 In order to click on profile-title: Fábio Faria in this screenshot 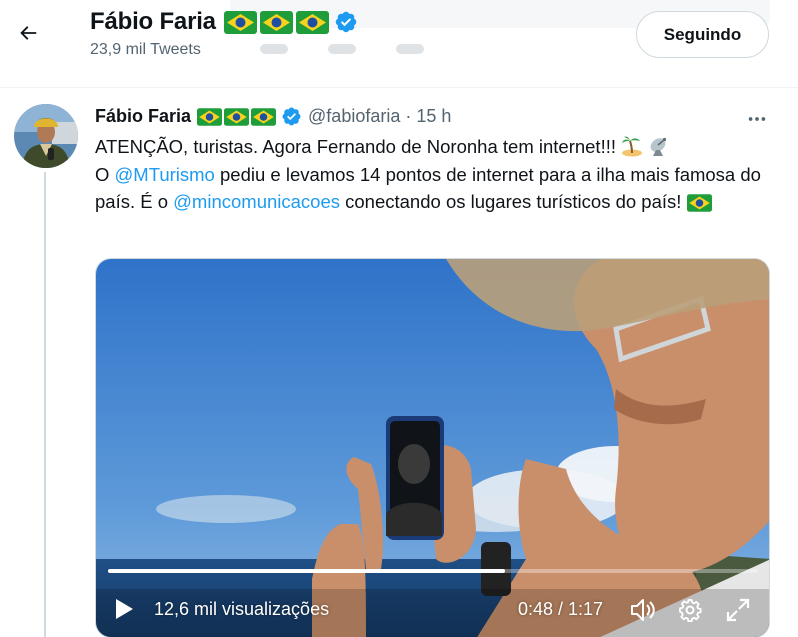, I will do `click(224, 22)`.